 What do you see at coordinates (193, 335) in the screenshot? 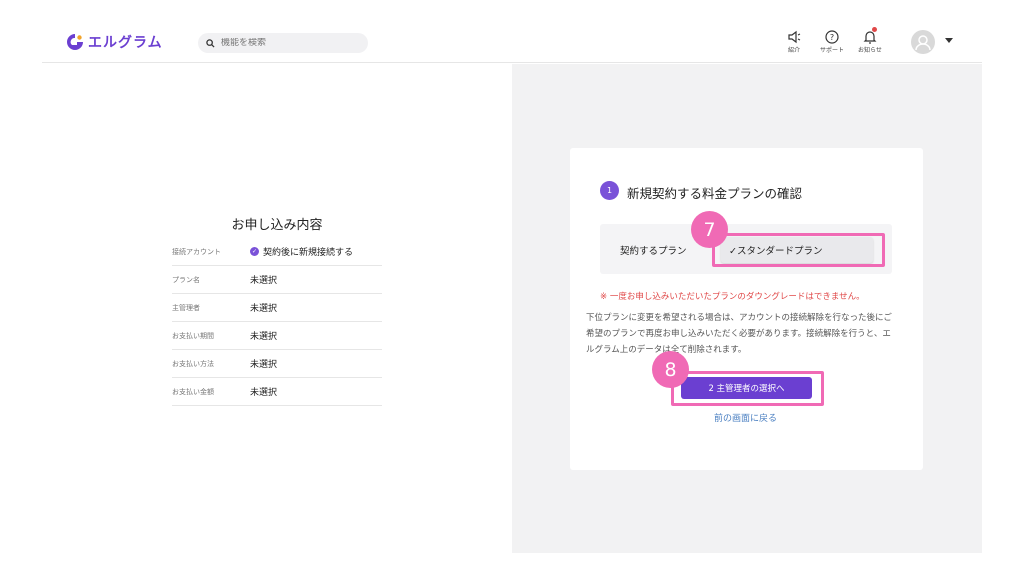
I see `summary-key: お支払い期間` at bounding box center [193, 335].